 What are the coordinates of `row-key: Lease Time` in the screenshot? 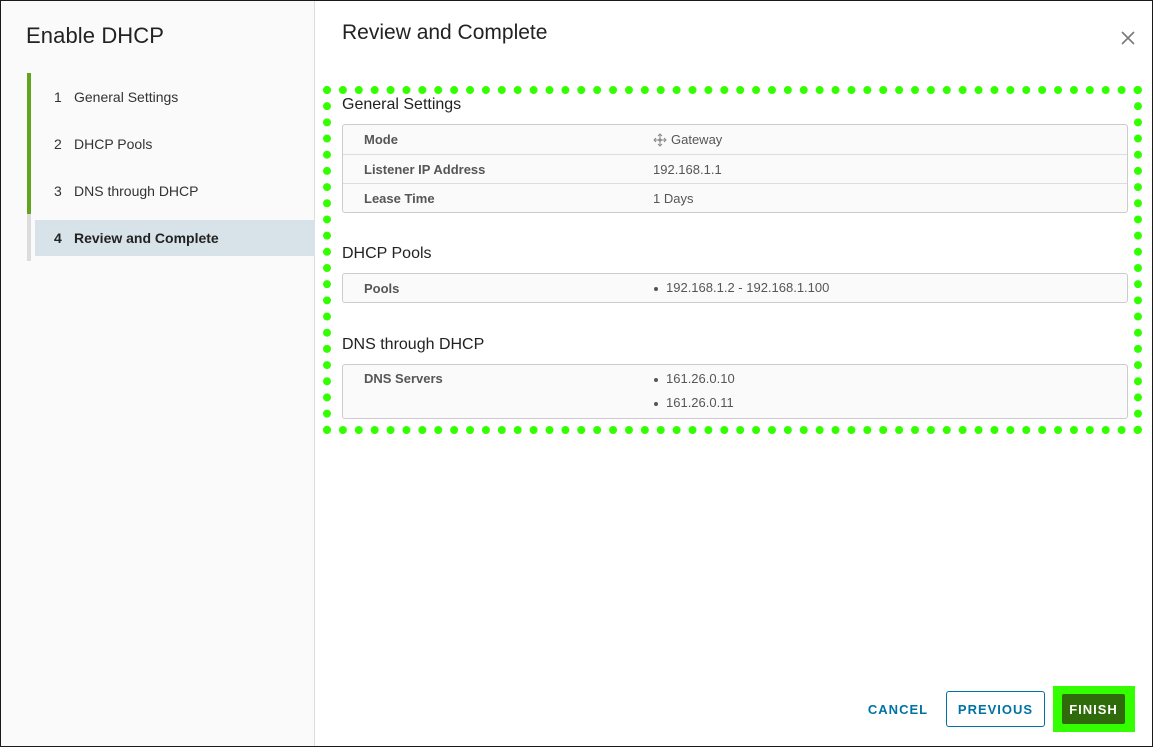 It's located at (399, 198).